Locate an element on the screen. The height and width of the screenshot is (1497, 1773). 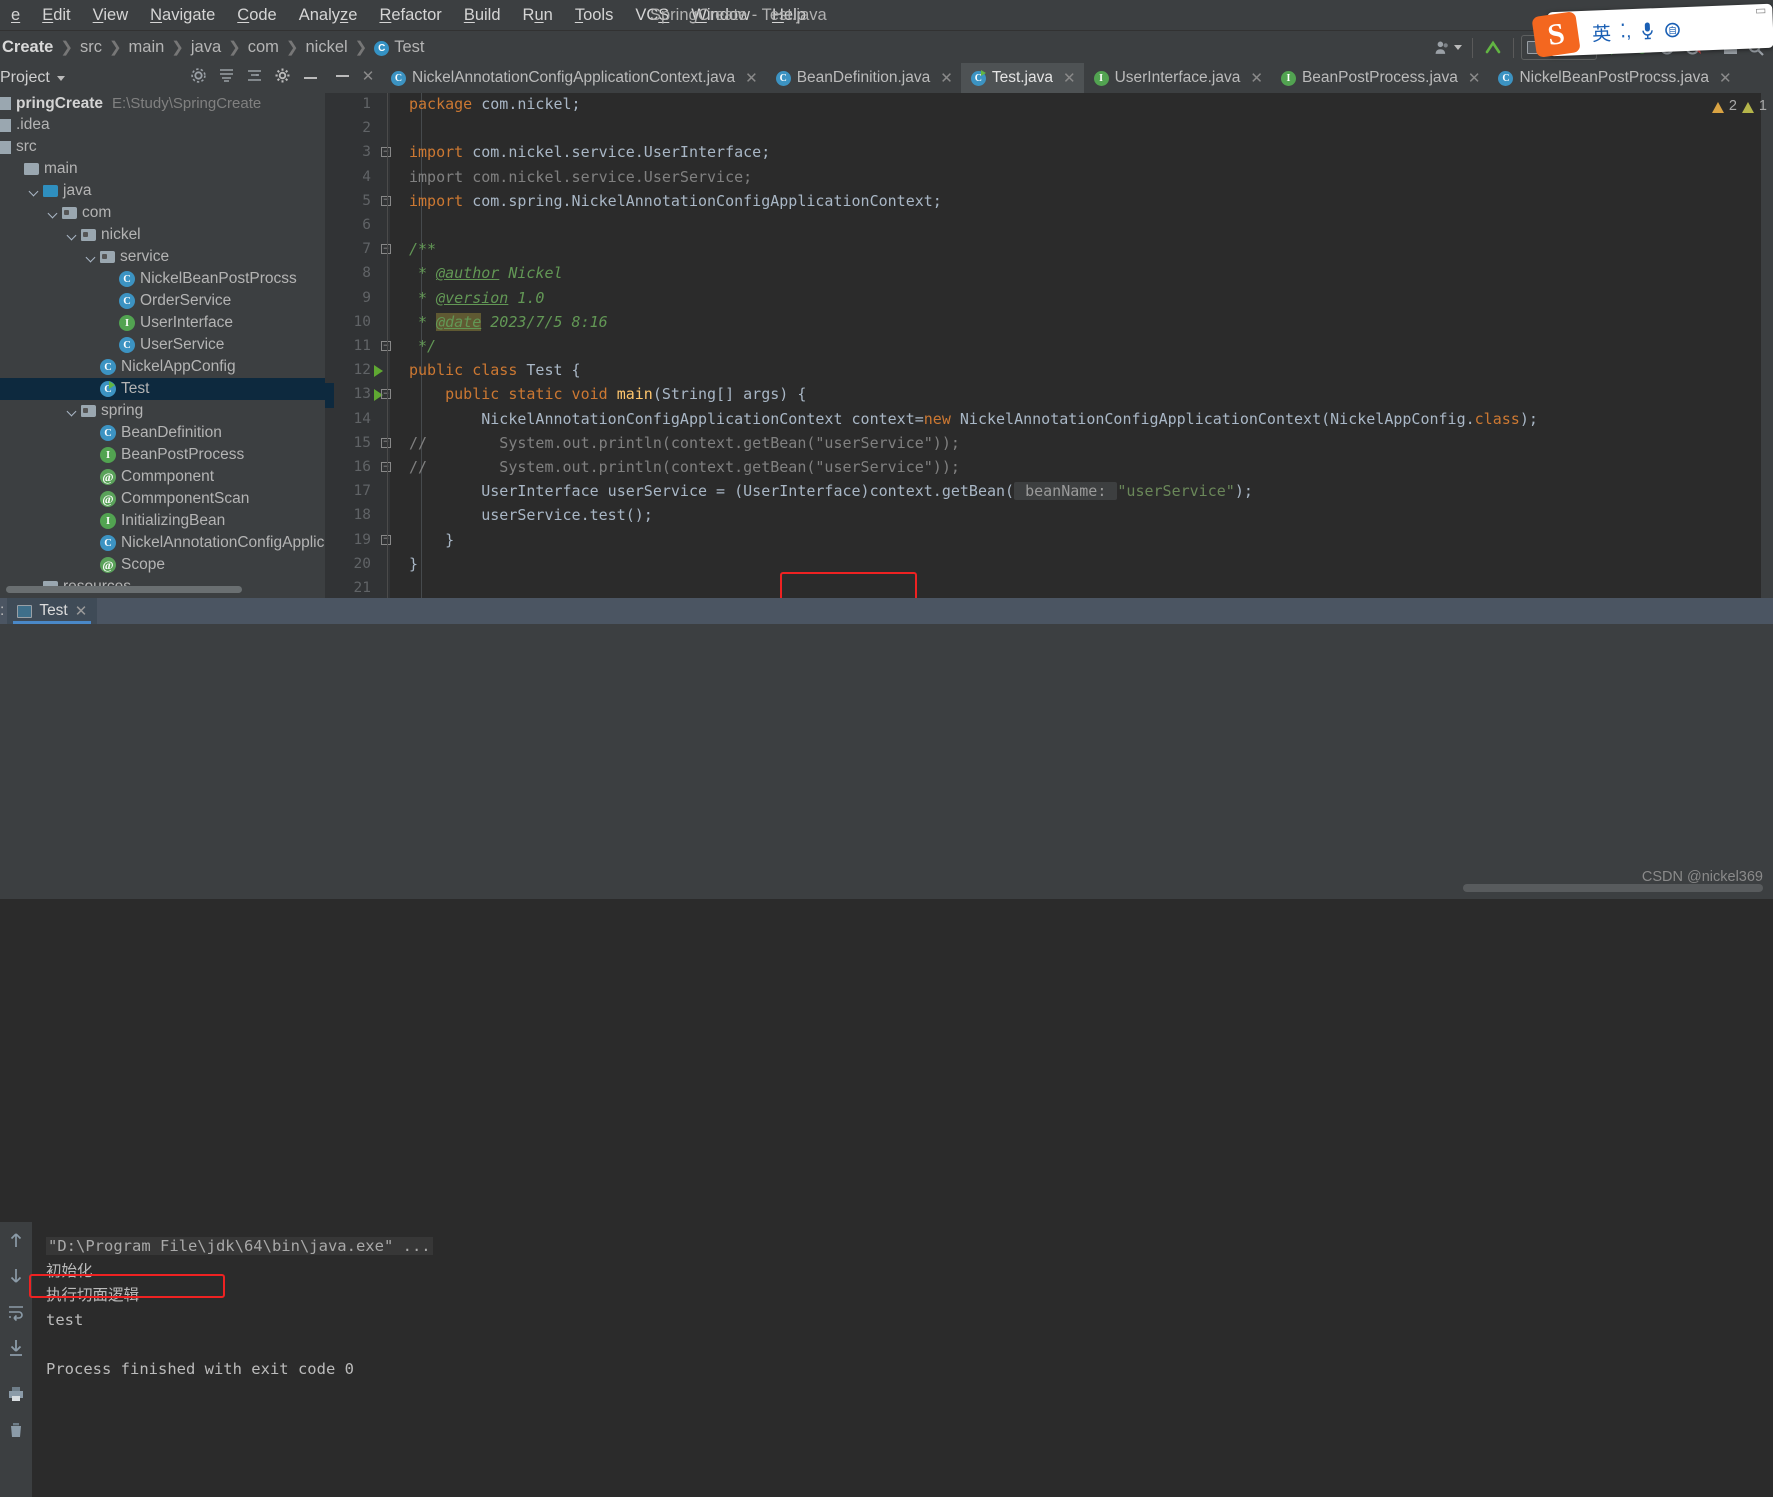
tree-item-userservice: C UserService is located at coordinates (162, 345).